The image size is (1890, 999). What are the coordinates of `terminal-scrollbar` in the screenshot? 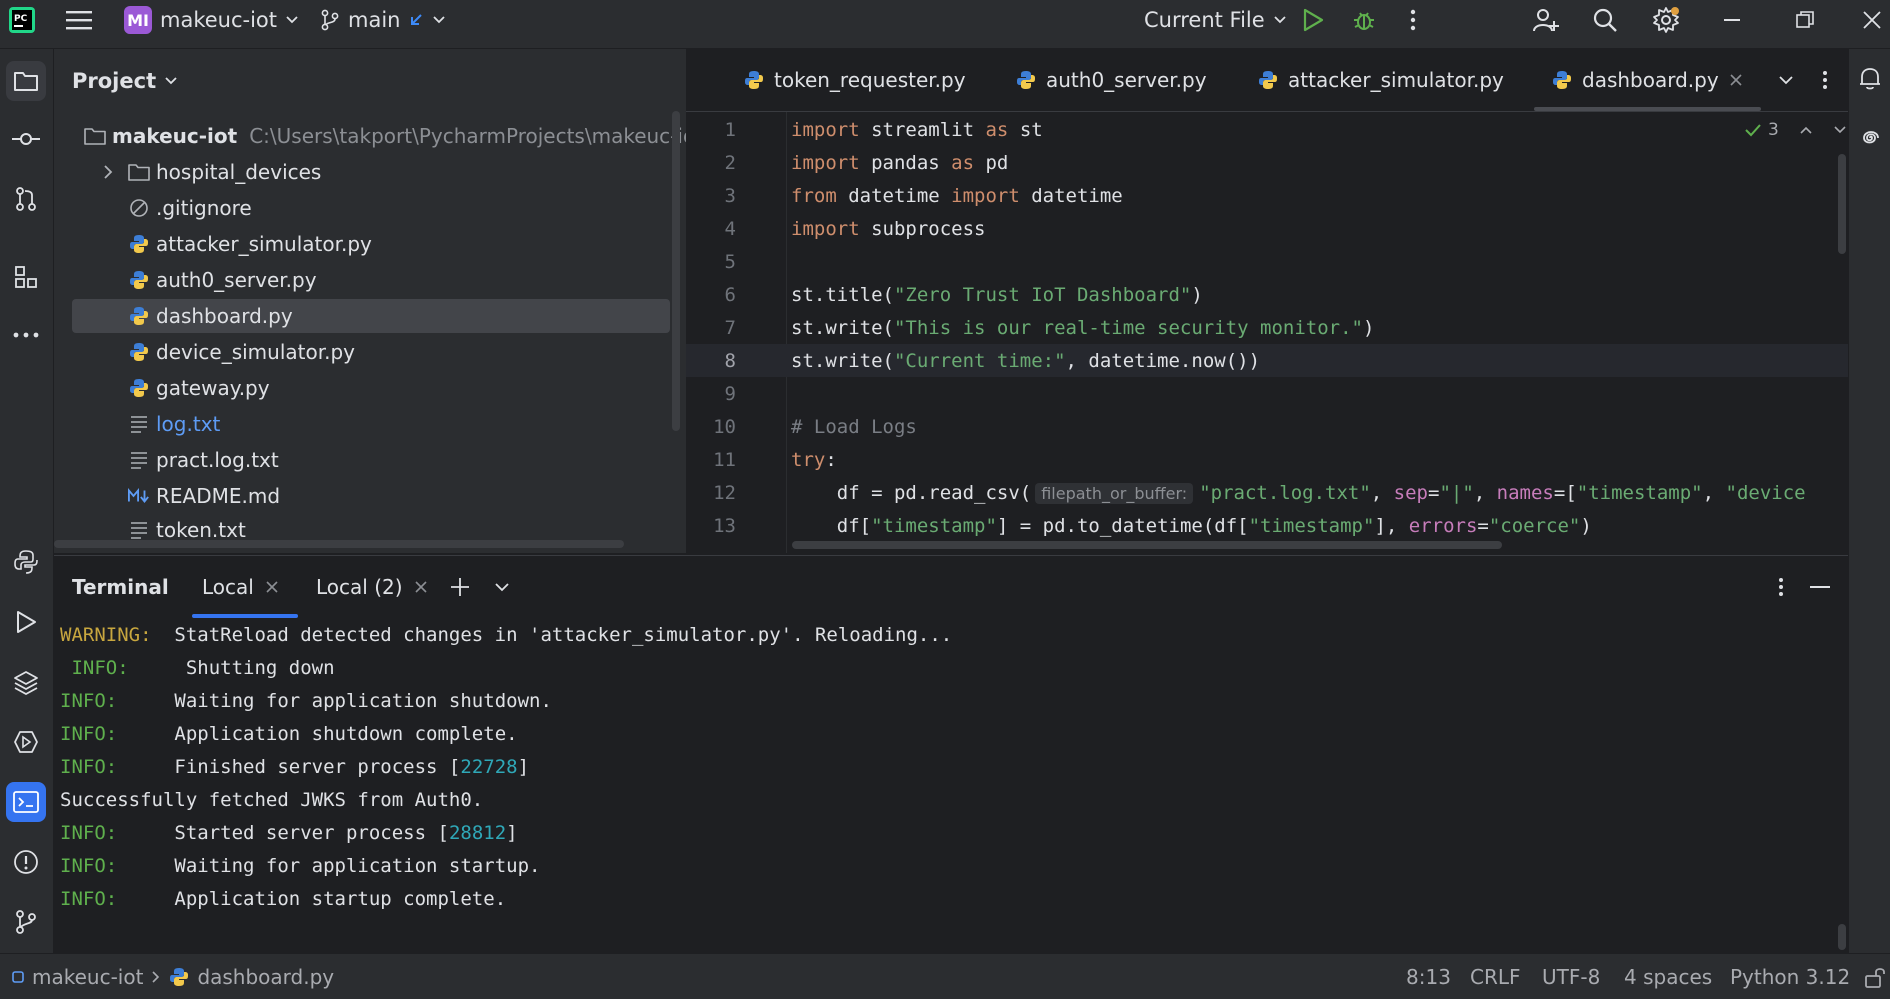 It's located at (1842, 937).